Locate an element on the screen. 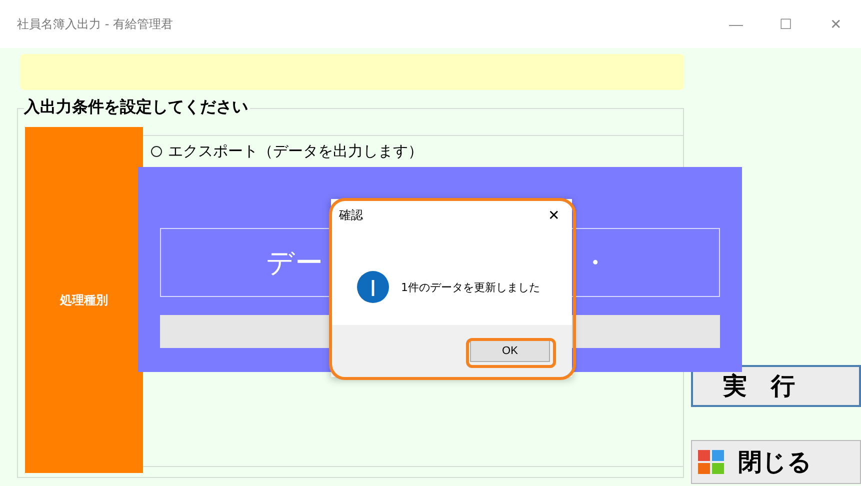  dialog-message: 1件のデータを更新しました is located at coordinates (470, 287).